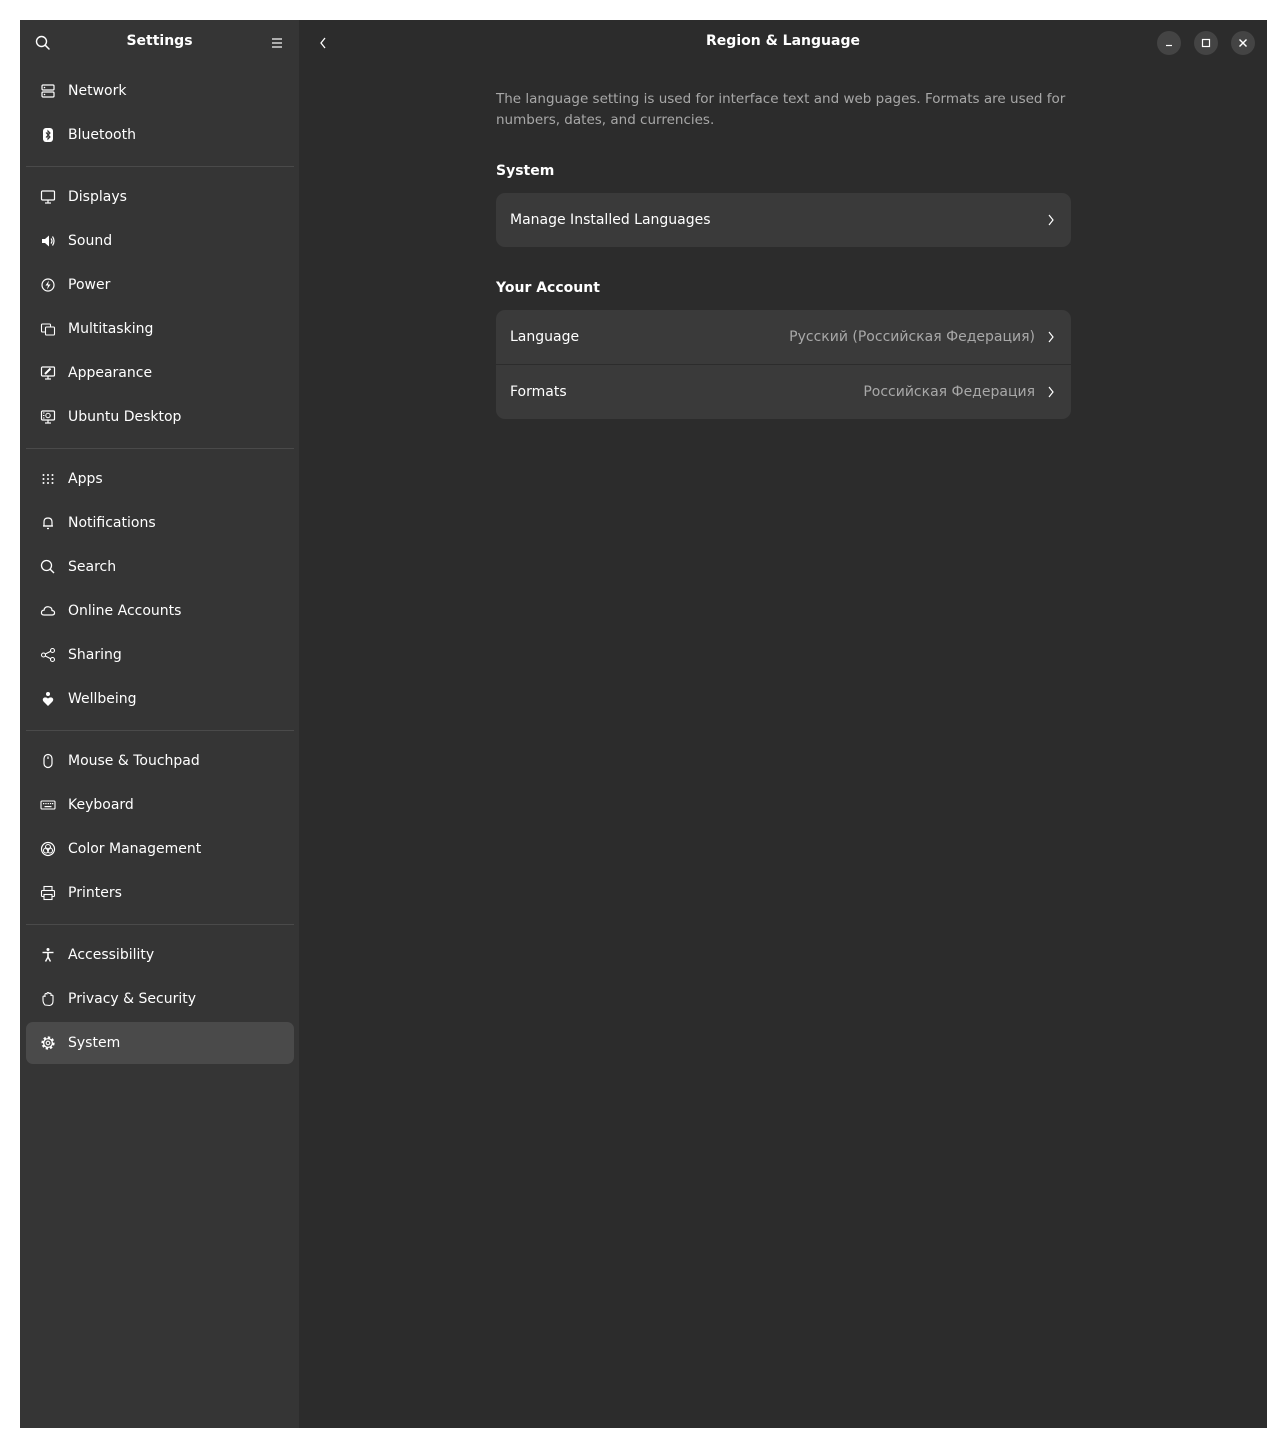 This screenshot has width=1287, height=1448. Describe the element at coordinates (48, 655) in the screenshot. I see `share-icon` at that location.